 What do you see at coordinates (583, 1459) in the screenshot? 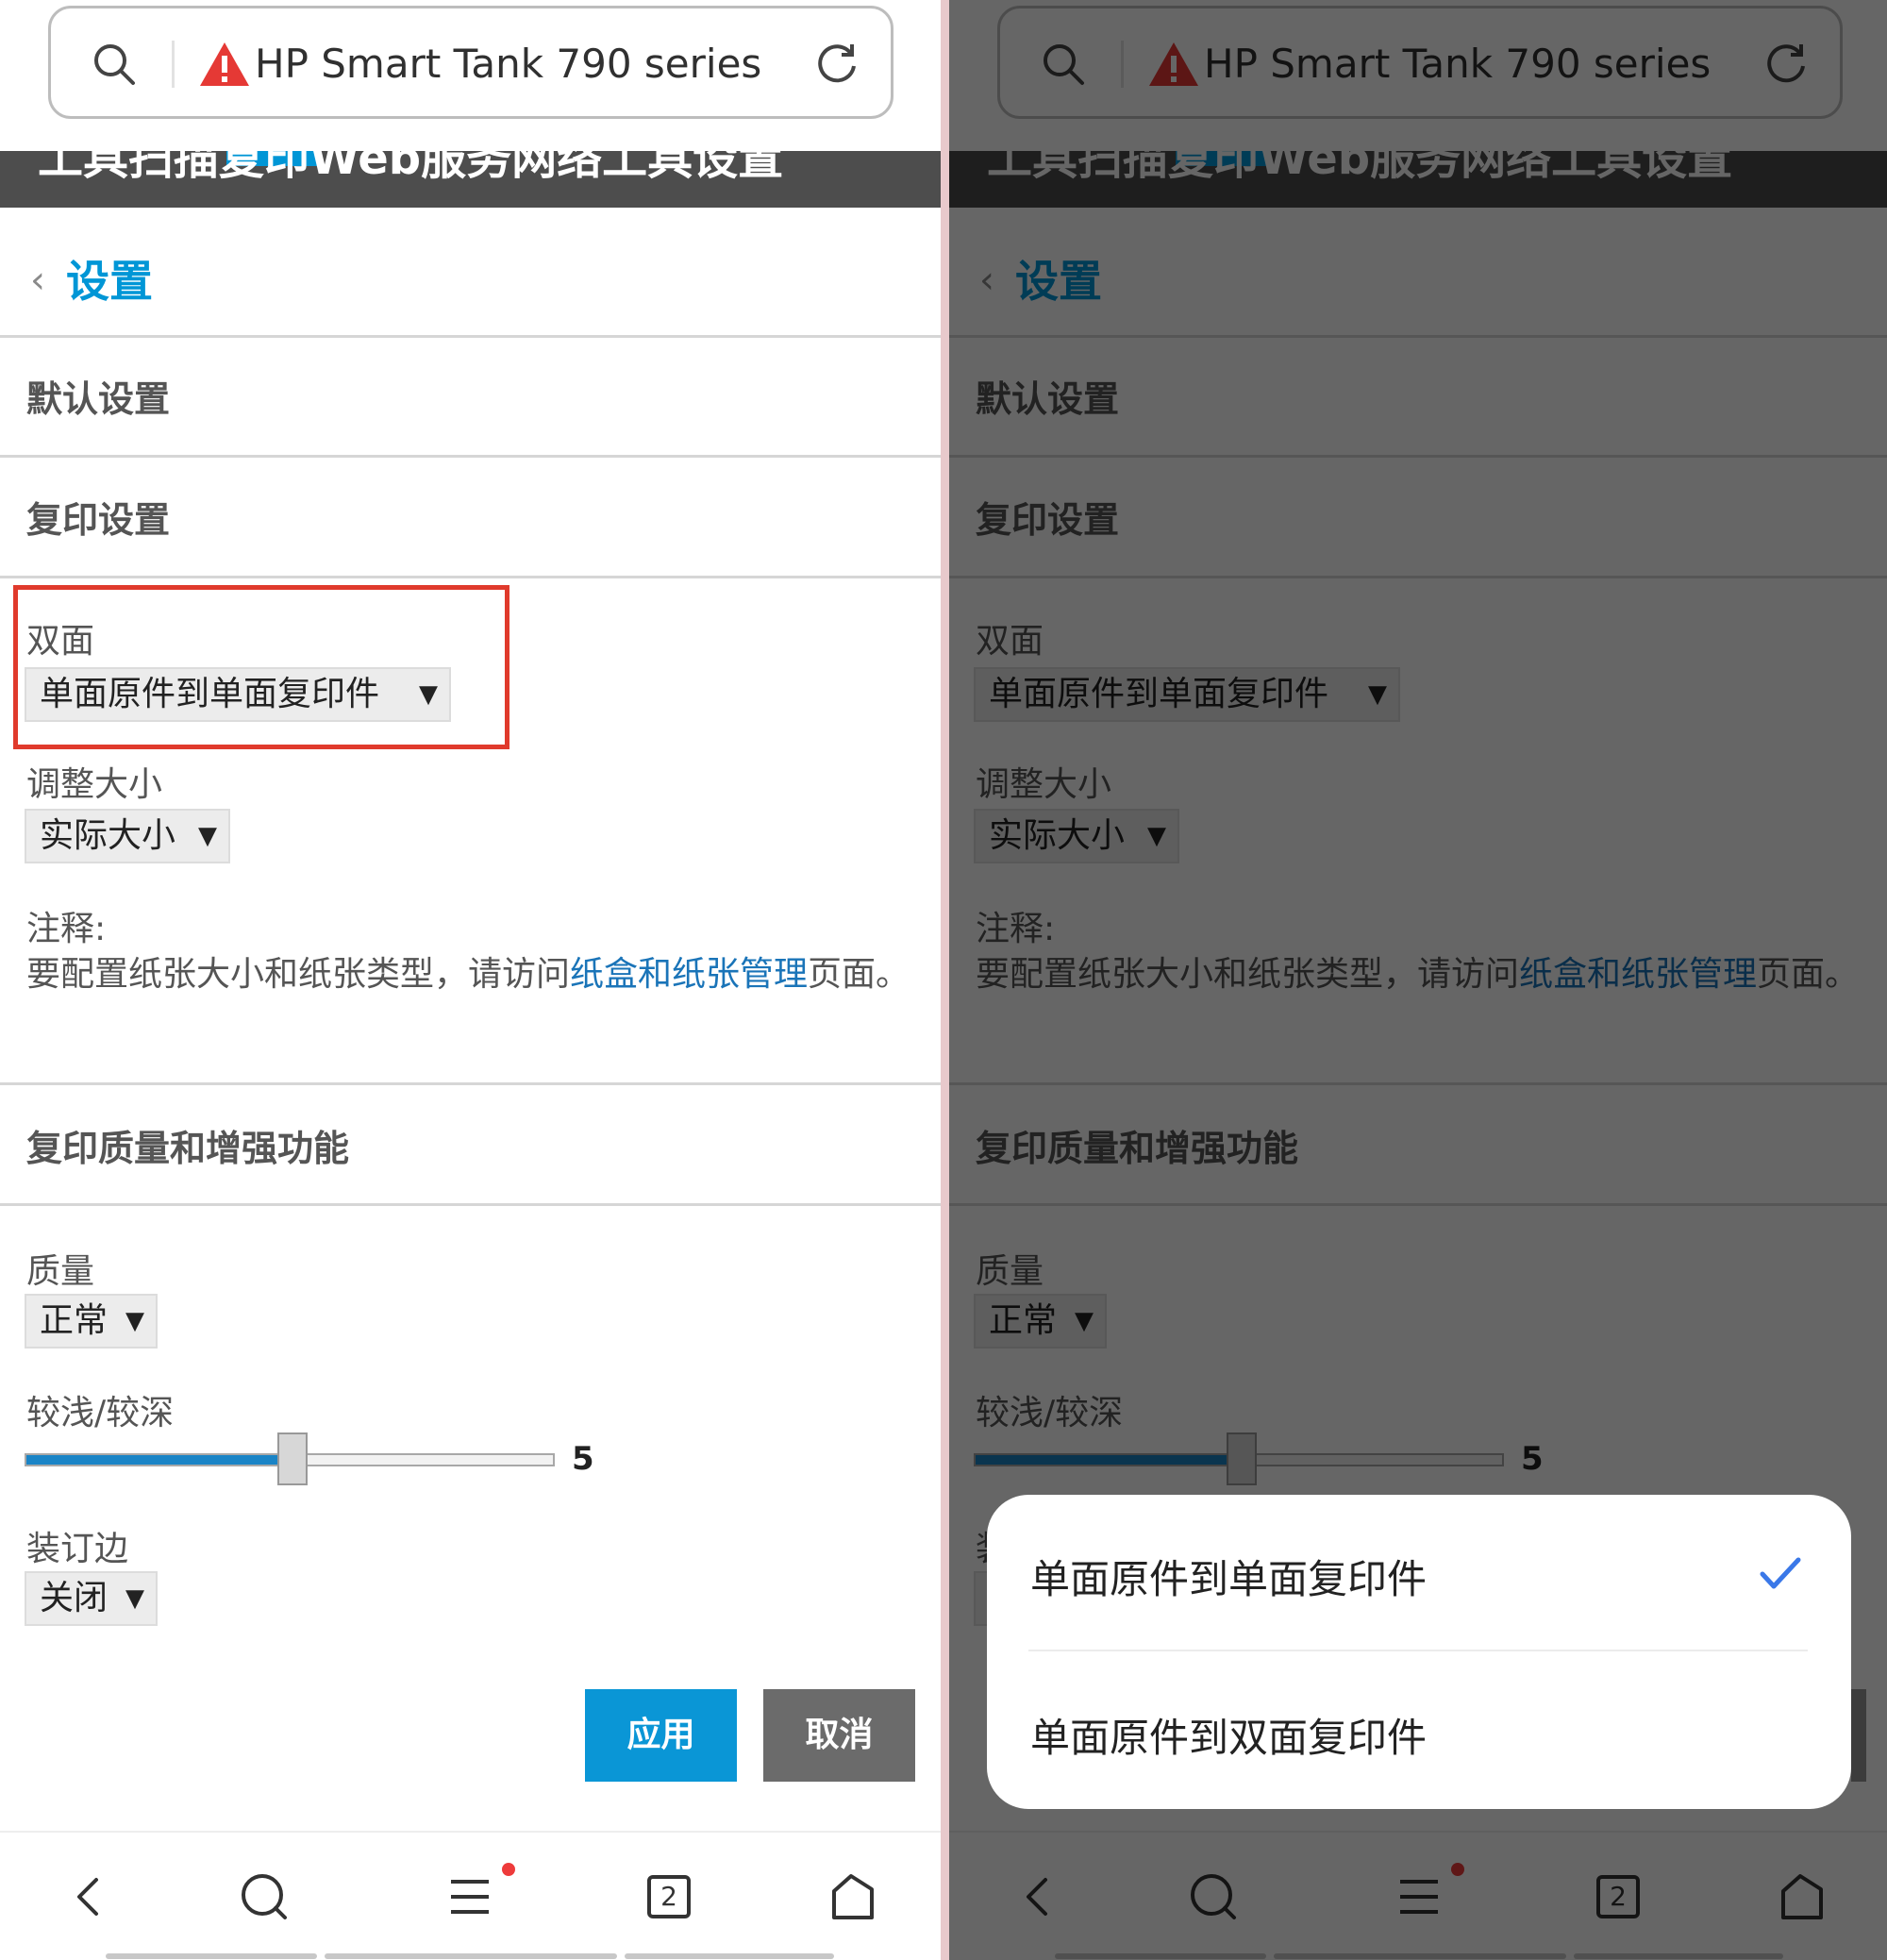
I see `darkness-value: 5` at bounding box center [583, 1459].